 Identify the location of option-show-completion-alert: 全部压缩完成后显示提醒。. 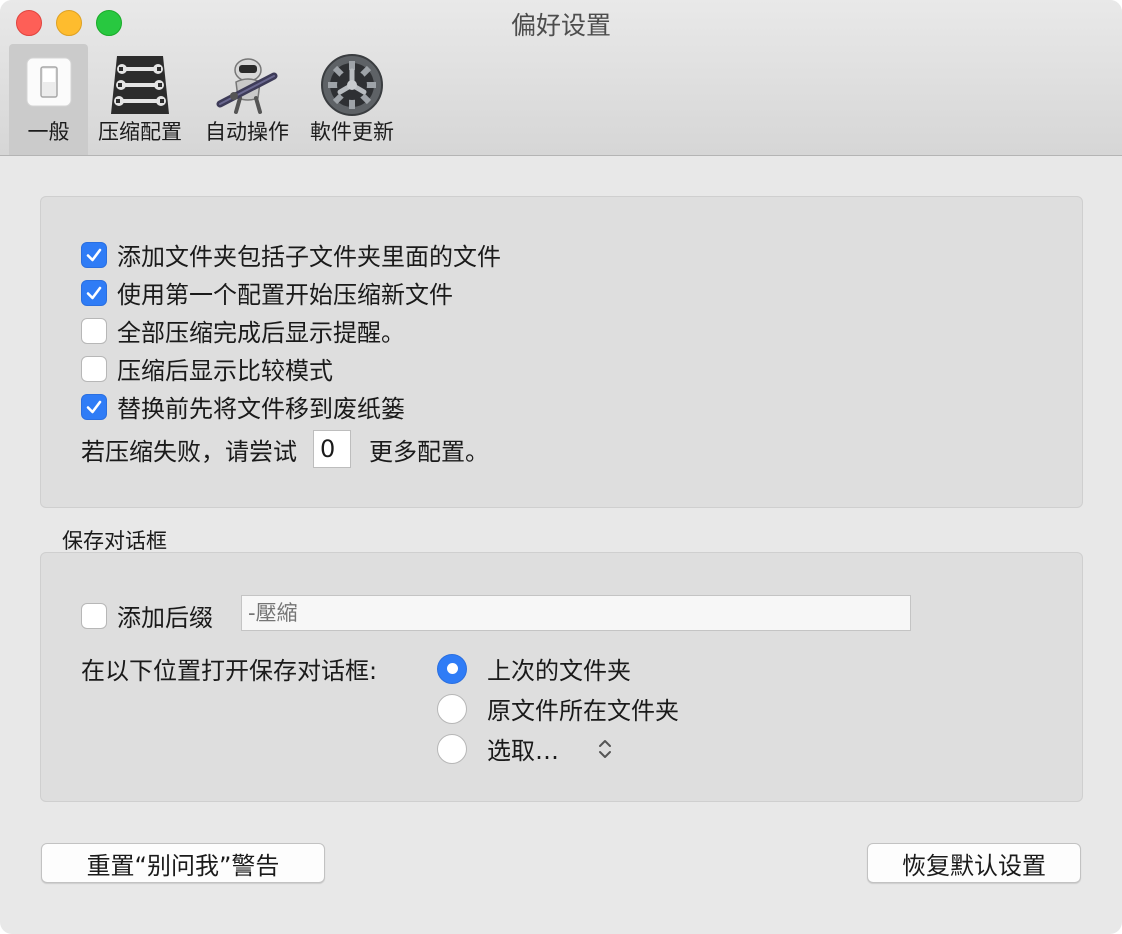
(243, 330).